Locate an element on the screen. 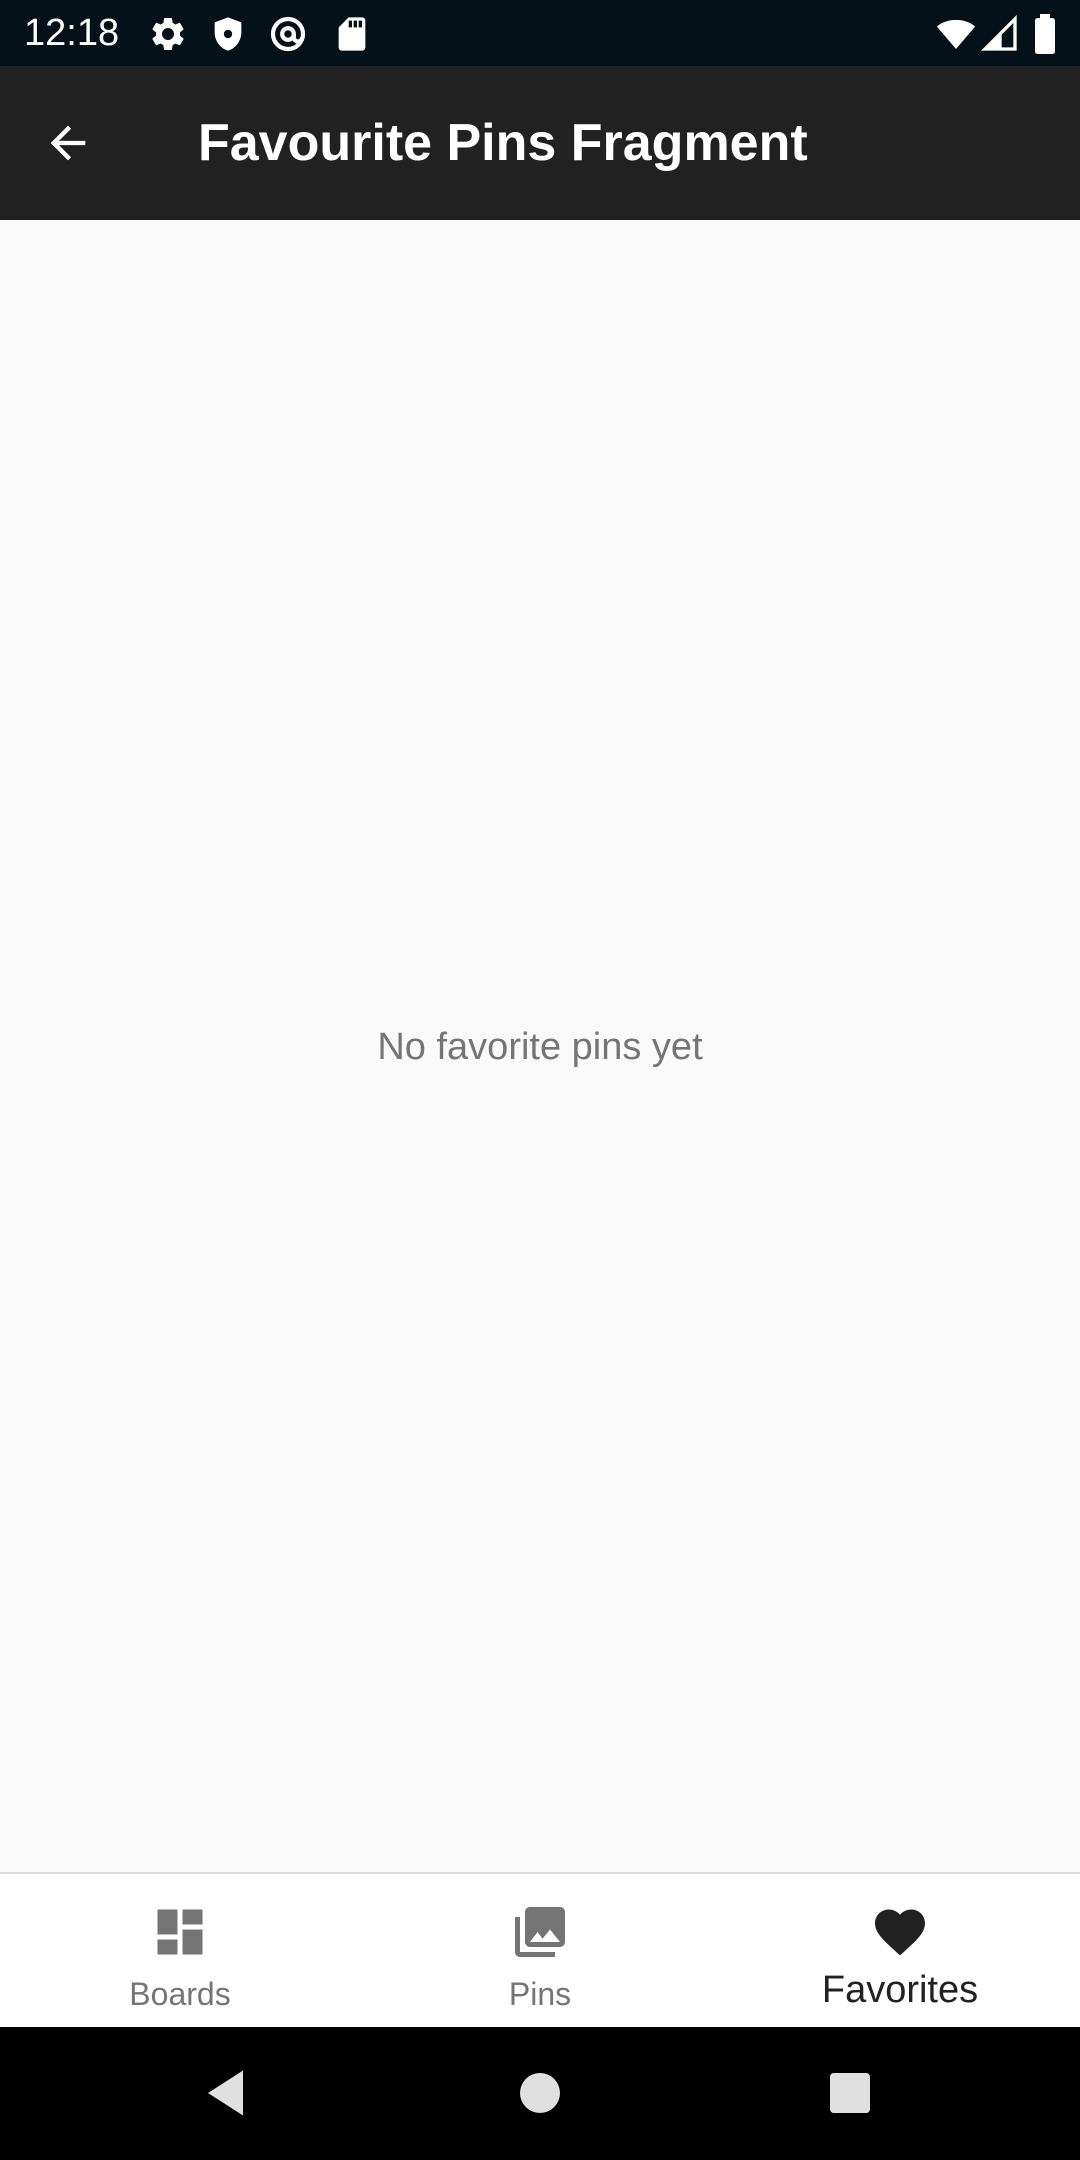 The image size is (1080, 2160). back-button is located at coordinates (68, 143).